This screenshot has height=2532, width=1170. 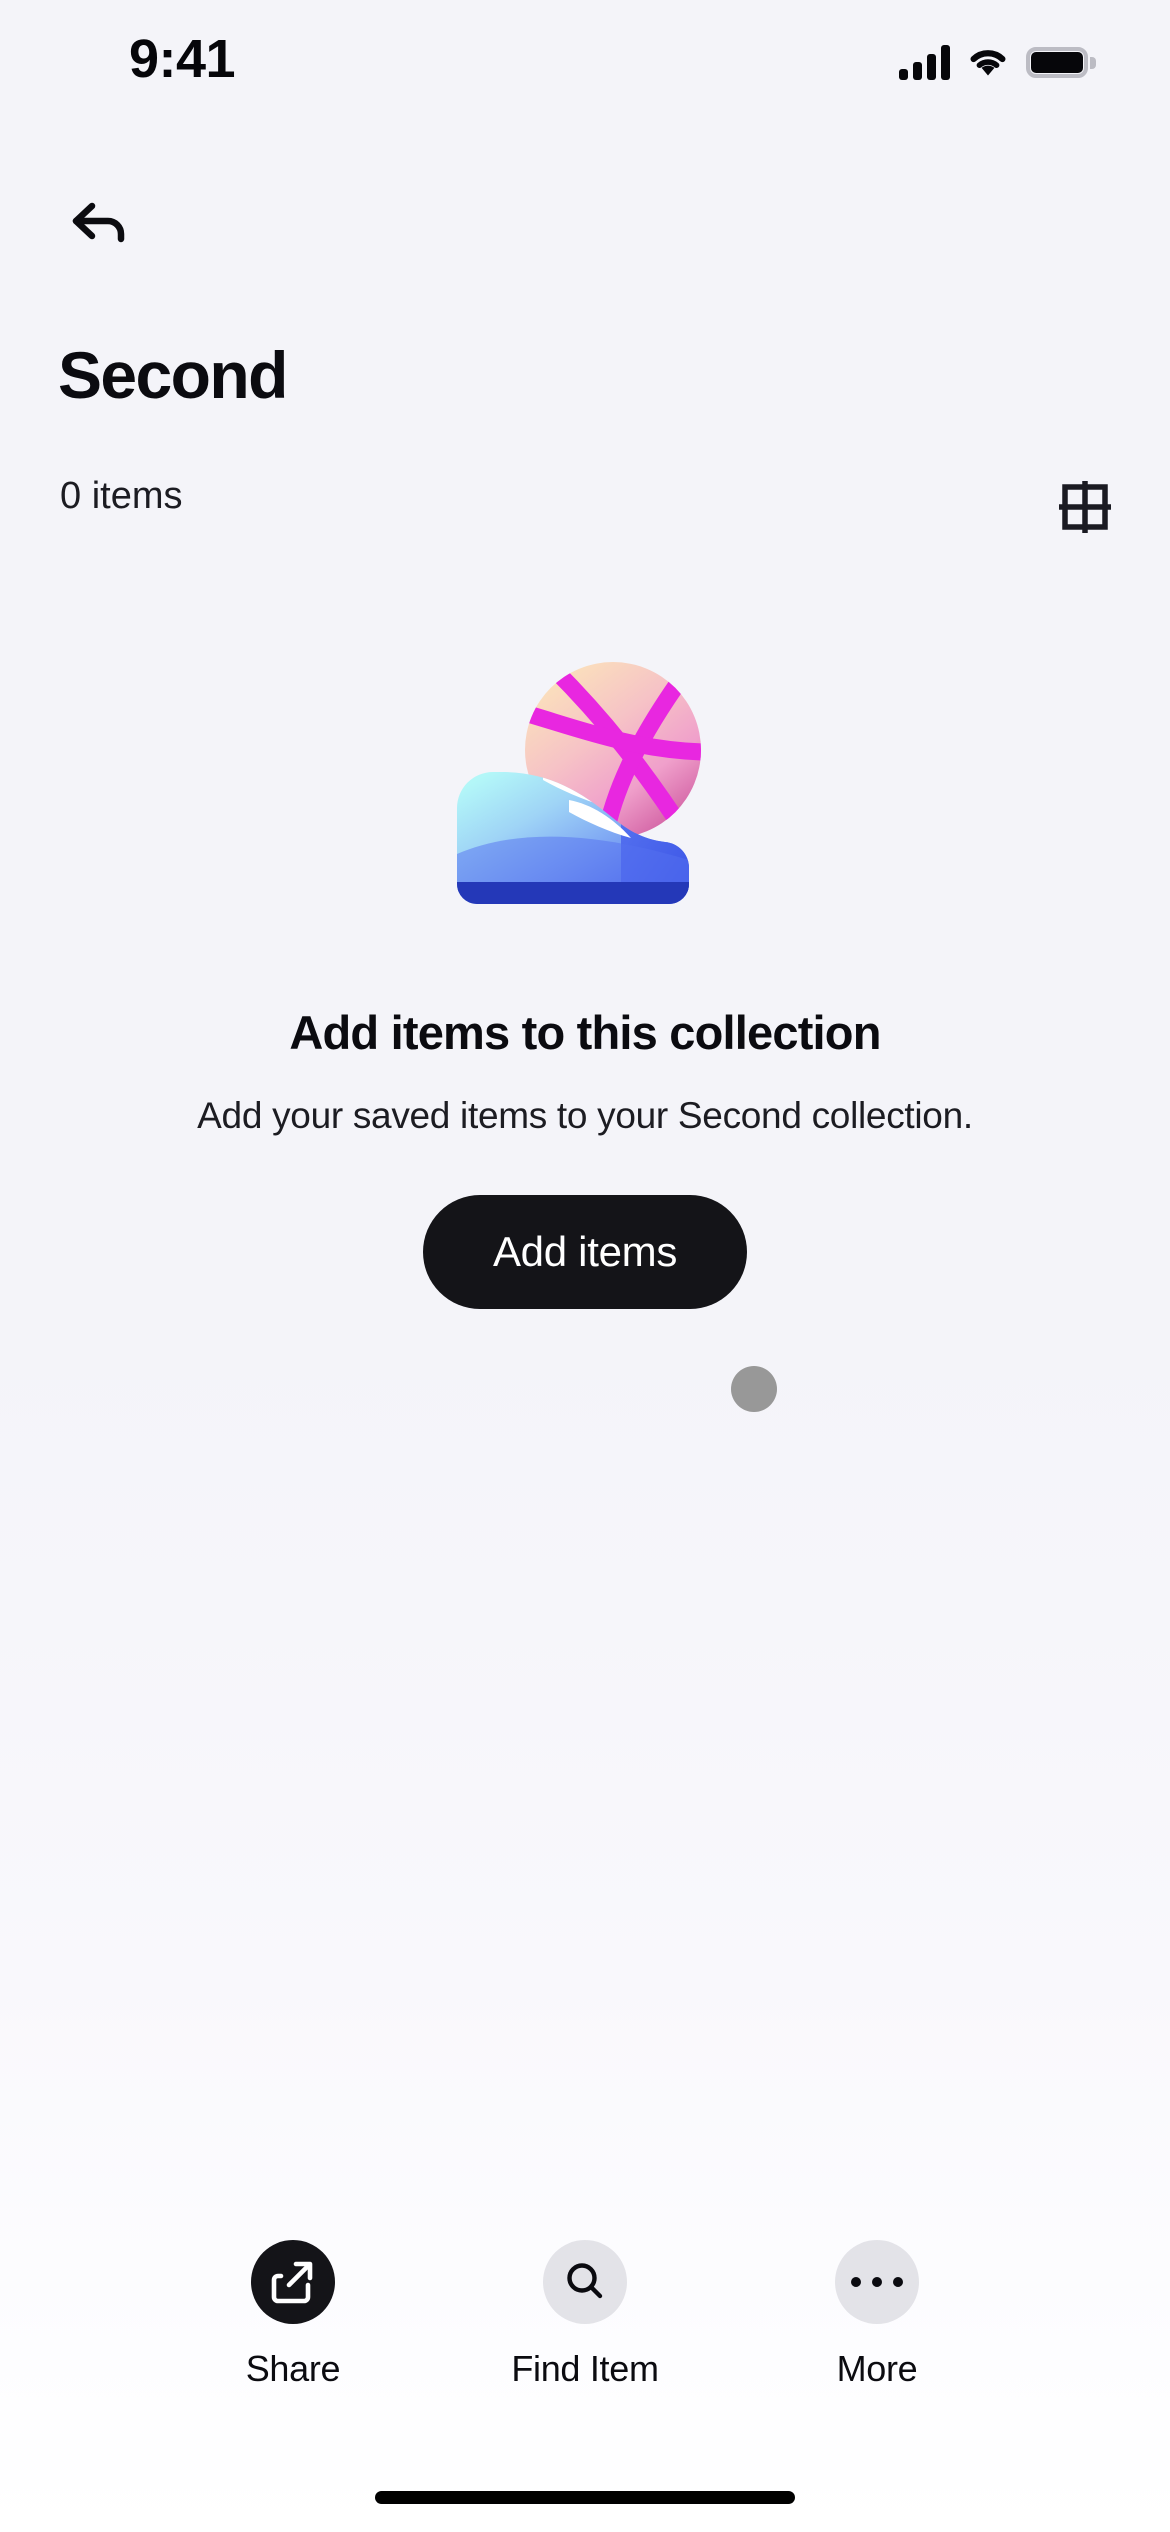 I want to click on touch-cursor-dot, so click(x=754, y=1389).